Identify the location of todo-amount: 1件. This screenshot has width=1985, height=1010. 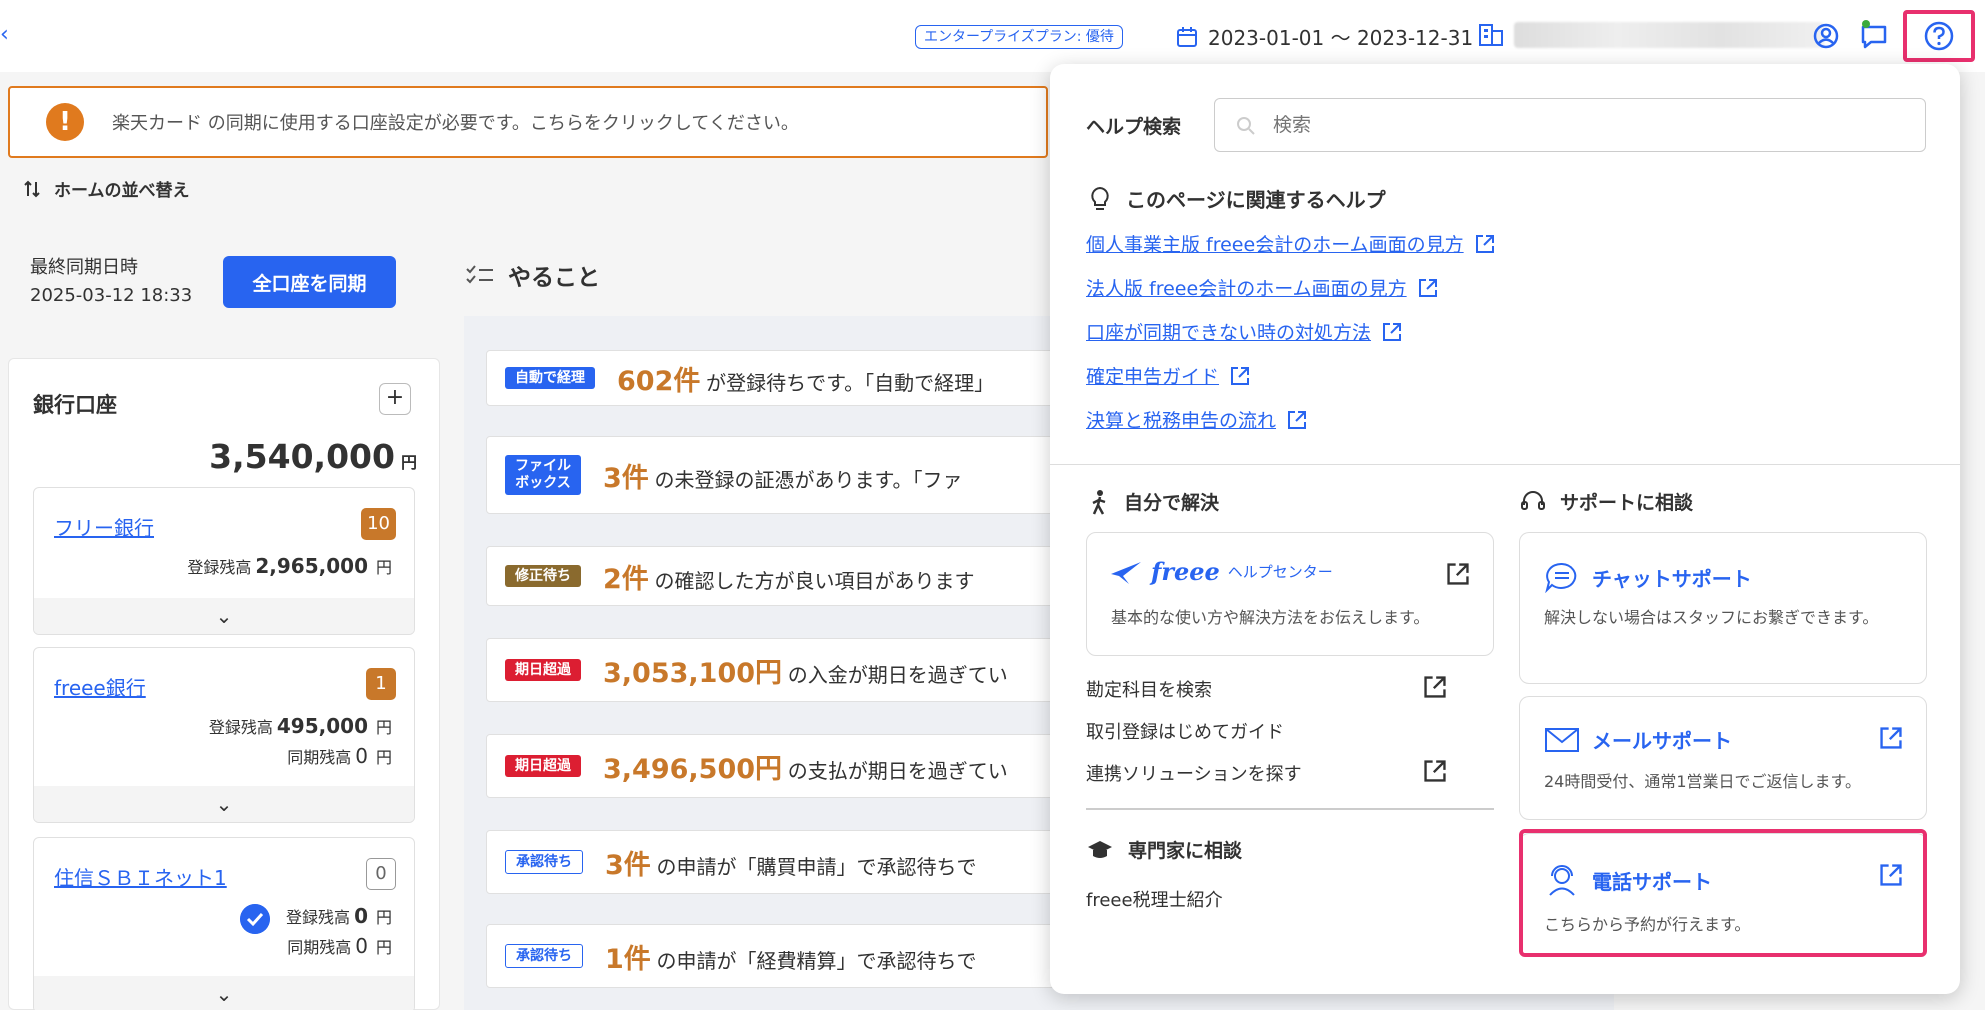
(628, 959).